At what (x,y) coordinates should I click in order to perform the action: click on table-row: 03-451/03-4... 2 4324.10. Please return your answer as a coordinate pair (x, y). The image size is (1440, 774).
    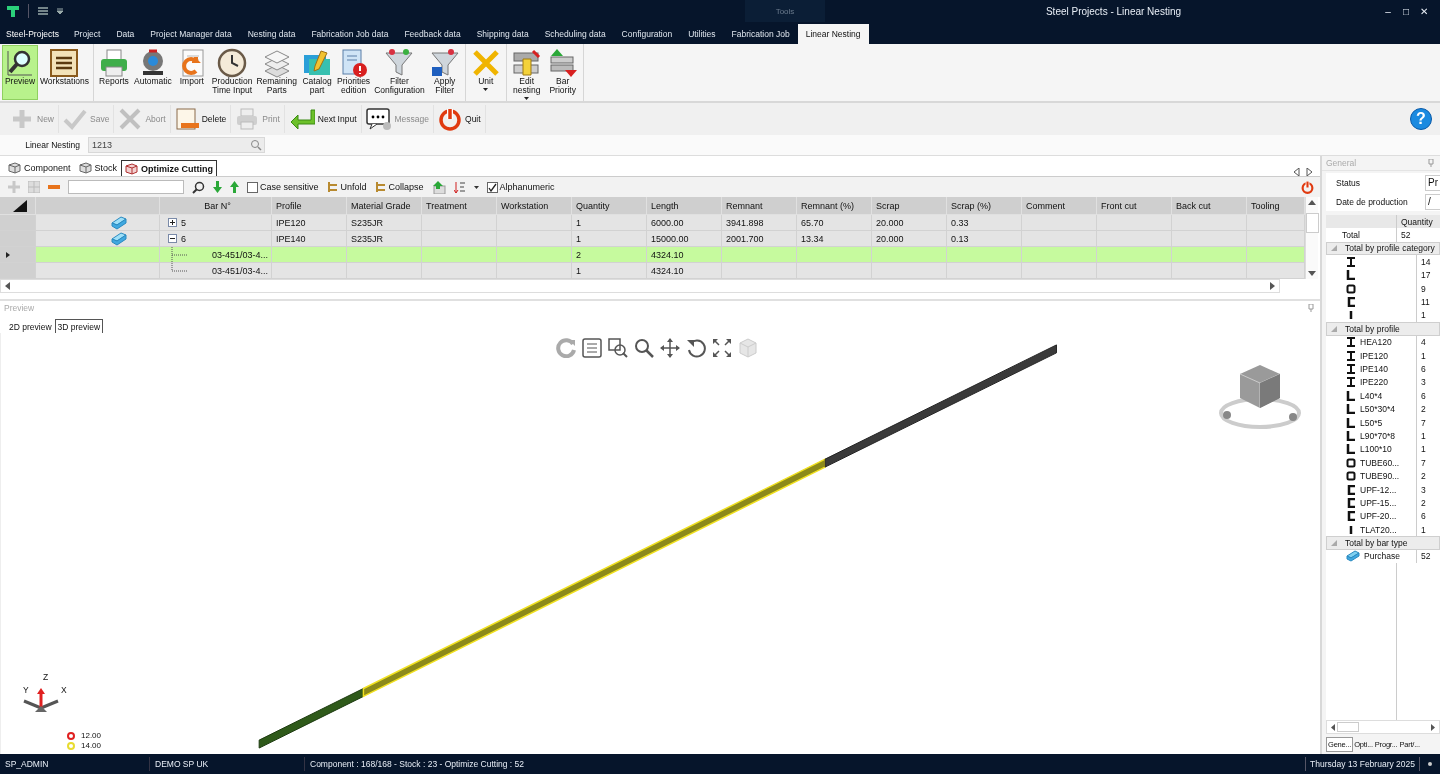
    Looking at the image, I should click on (652, 255).